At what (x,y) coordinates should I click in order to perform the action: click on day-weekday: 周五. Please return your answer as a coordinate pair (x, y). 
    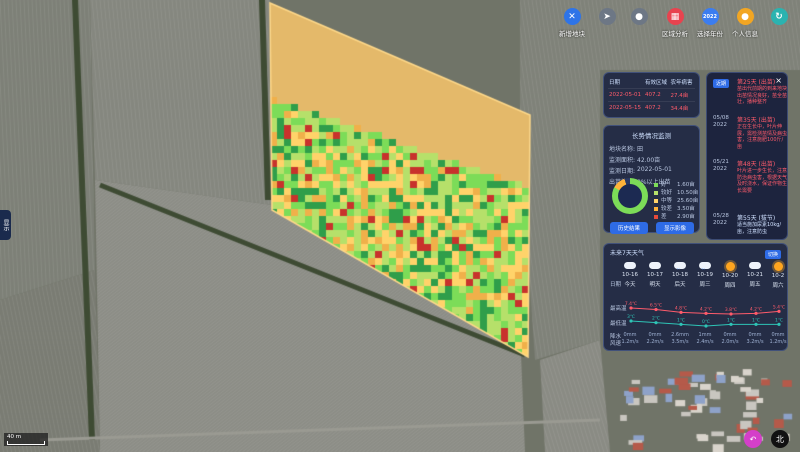
    Looking at the image, I should click on (755, 285).